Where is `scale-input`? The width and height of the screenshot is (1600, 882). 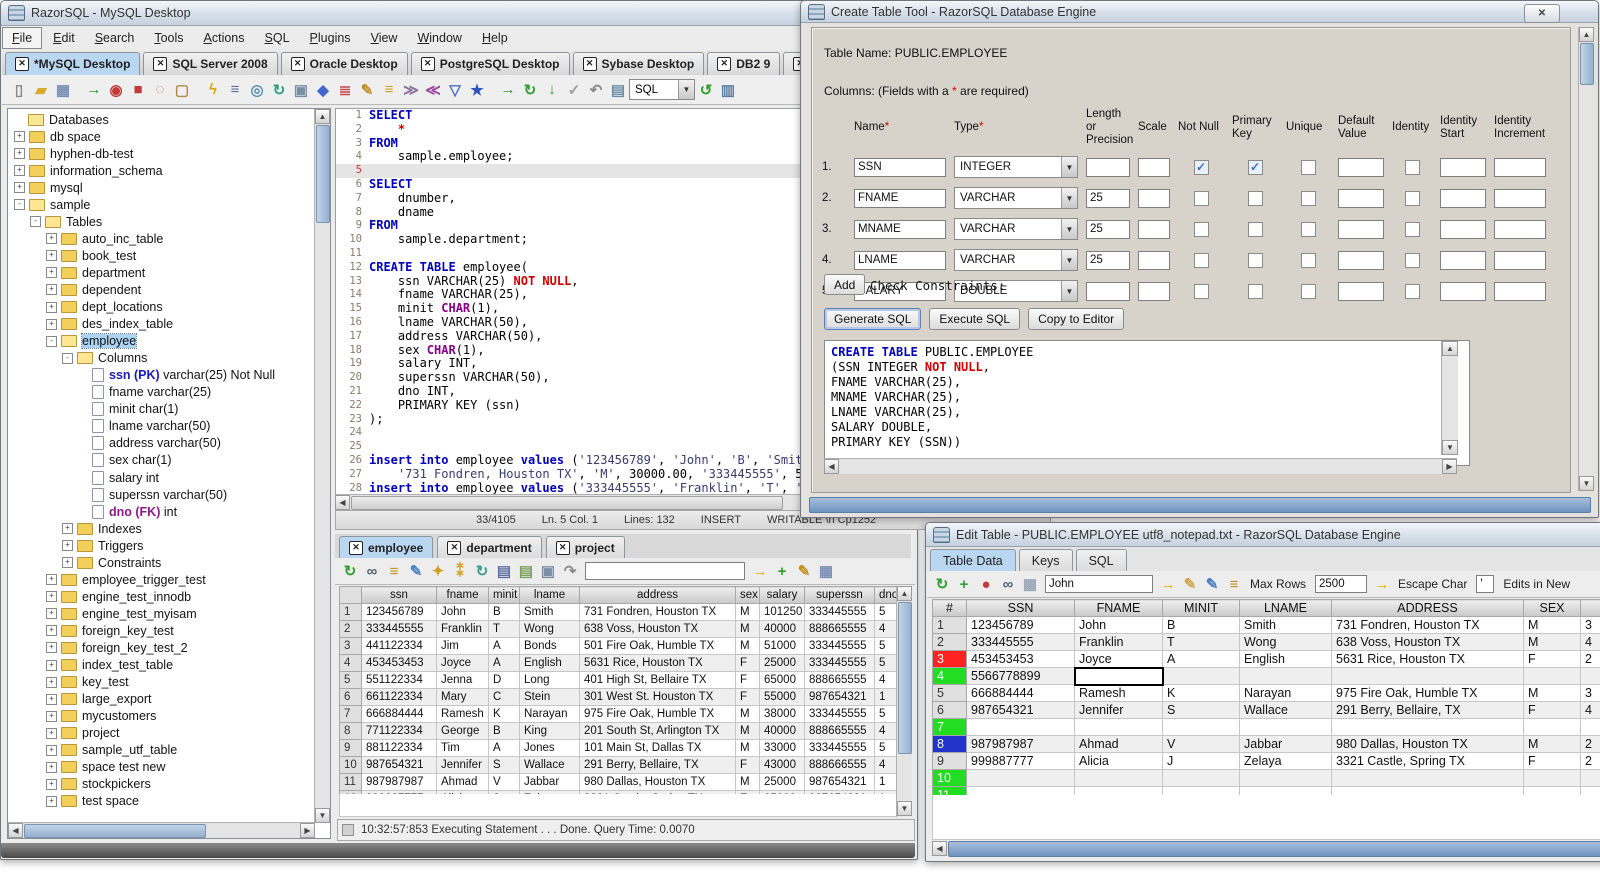
scale-input is located at coordinates (1154, 229).